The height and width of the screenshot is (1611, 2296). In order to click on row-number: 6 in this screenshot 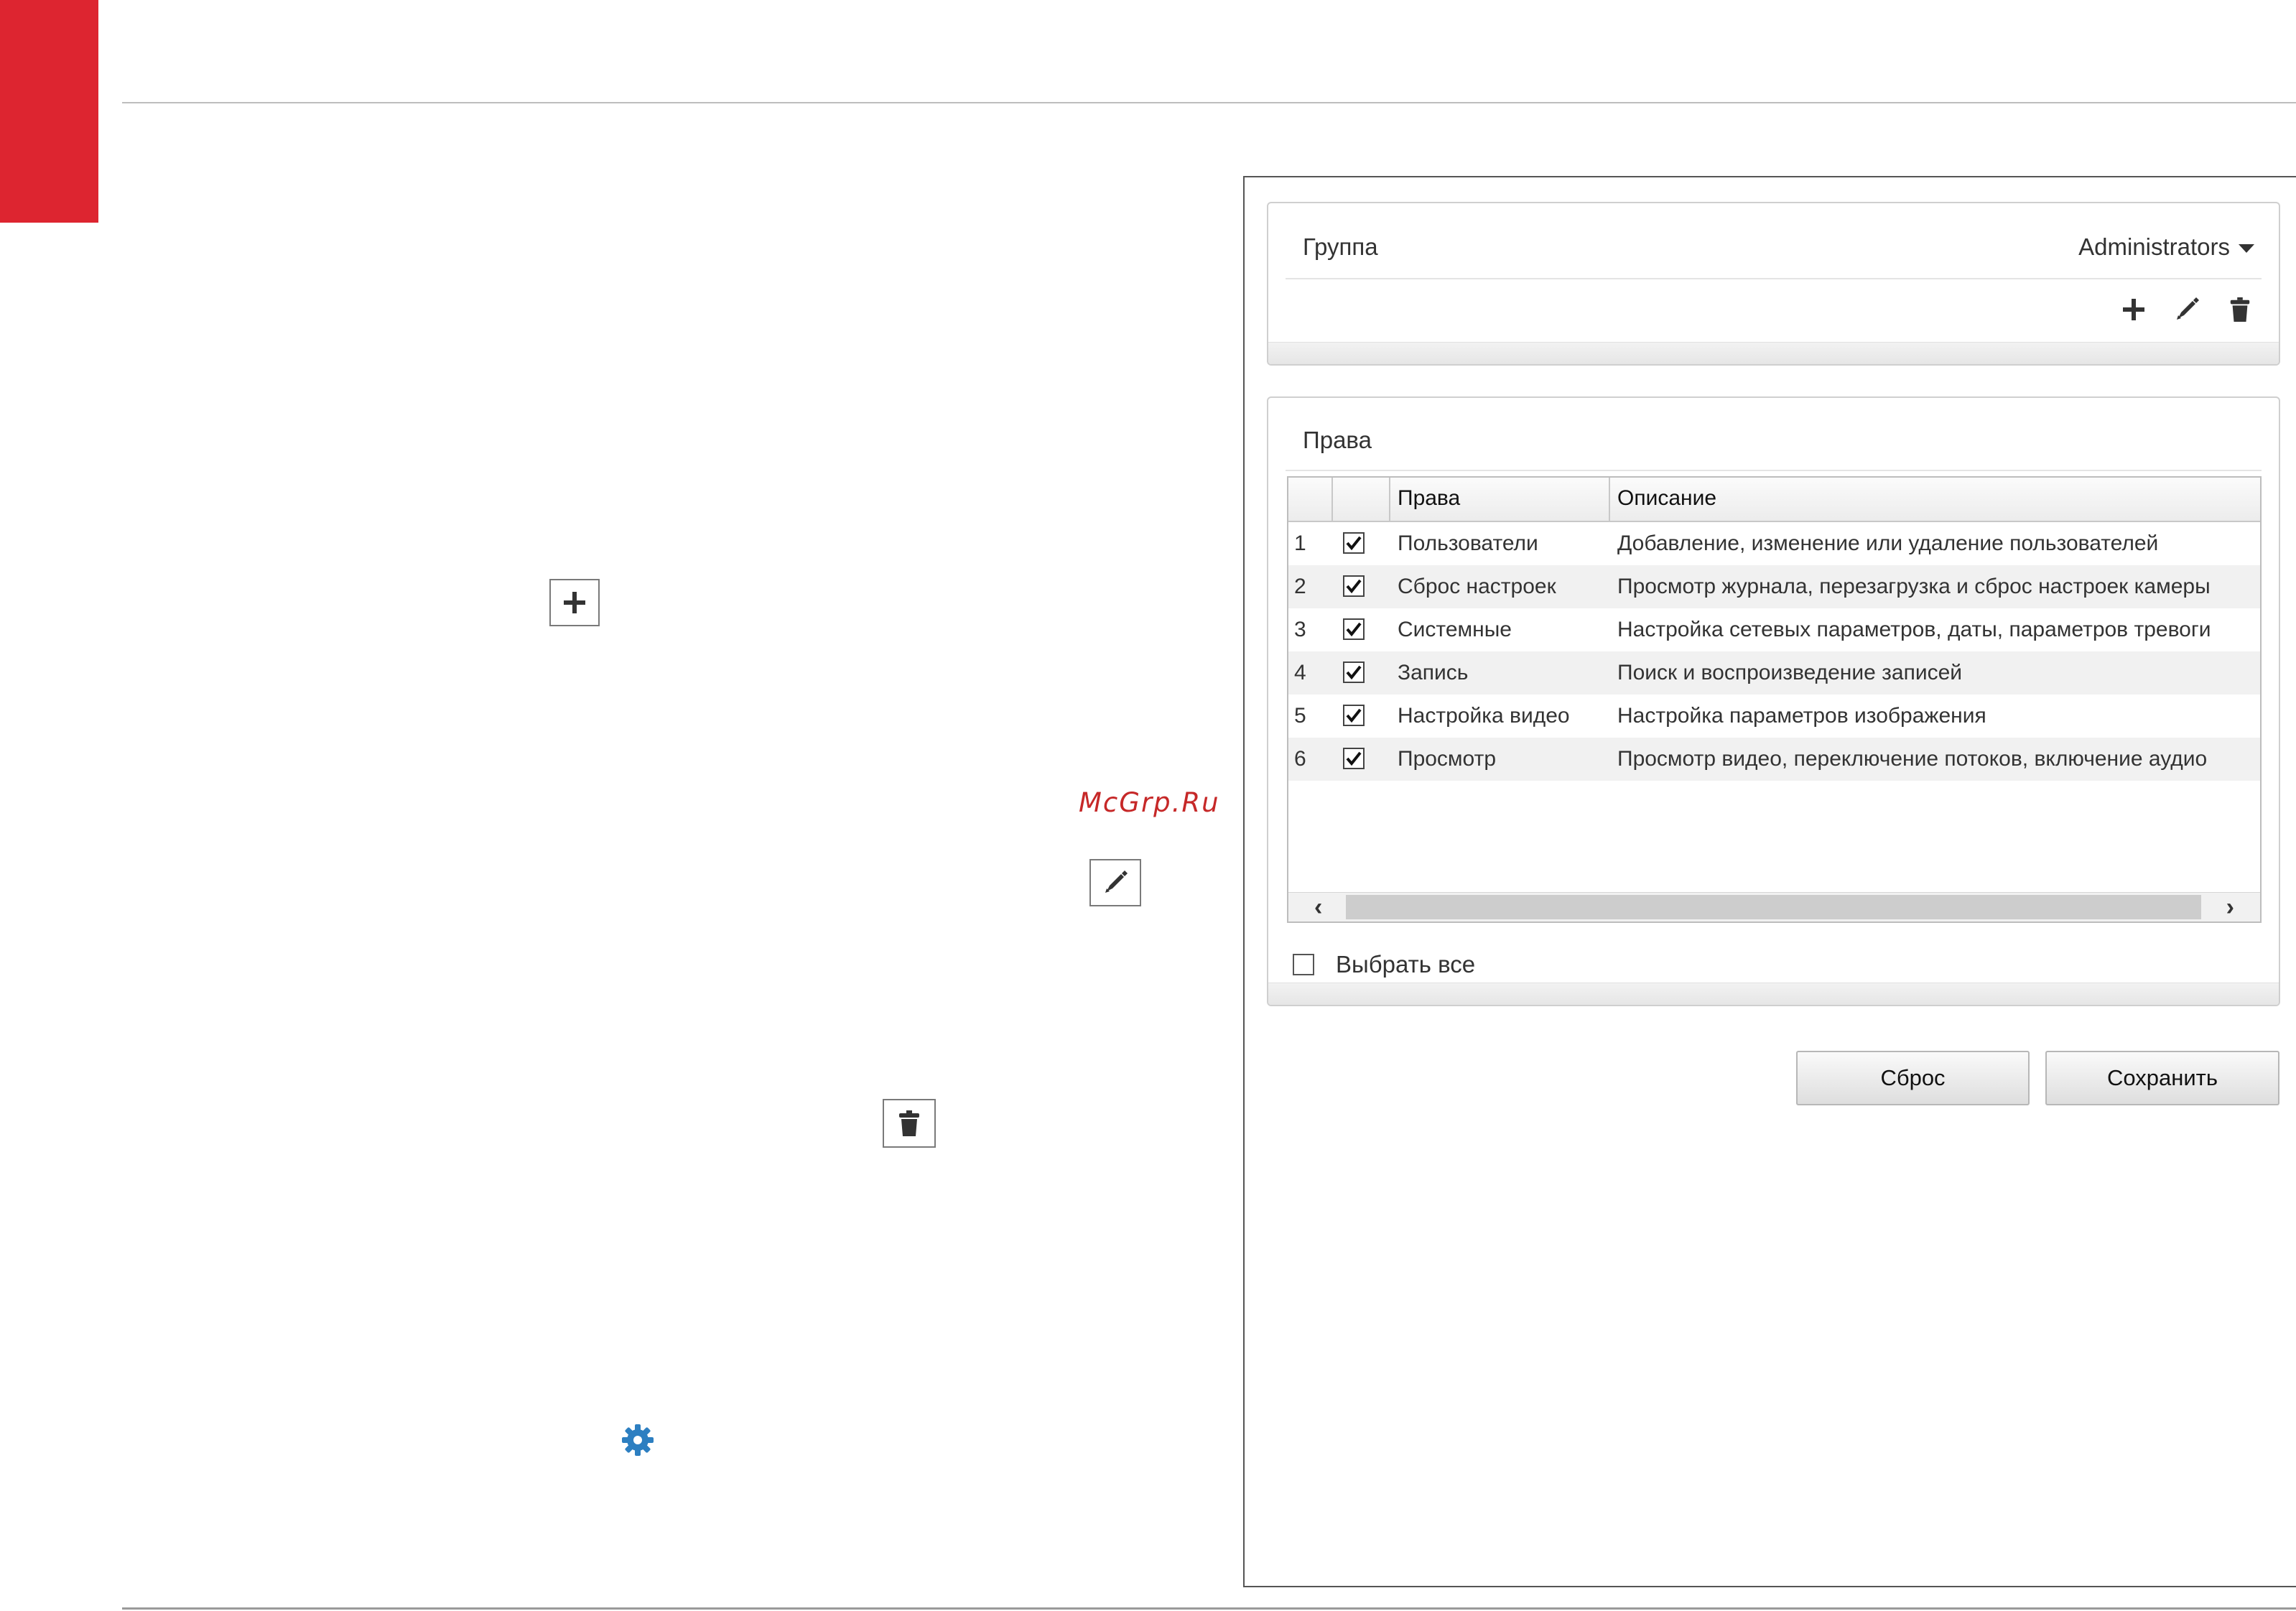, I will do `click(1300, 759)`.